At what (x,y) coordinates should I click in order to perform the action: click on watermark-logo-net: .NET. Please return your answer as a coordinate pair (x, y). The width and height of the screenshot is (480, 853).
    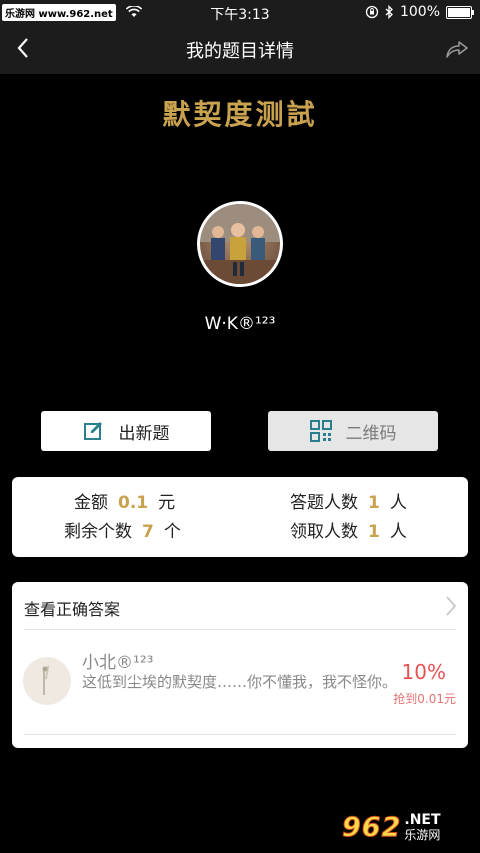
    Looking at the image, I should click on (422, 819).